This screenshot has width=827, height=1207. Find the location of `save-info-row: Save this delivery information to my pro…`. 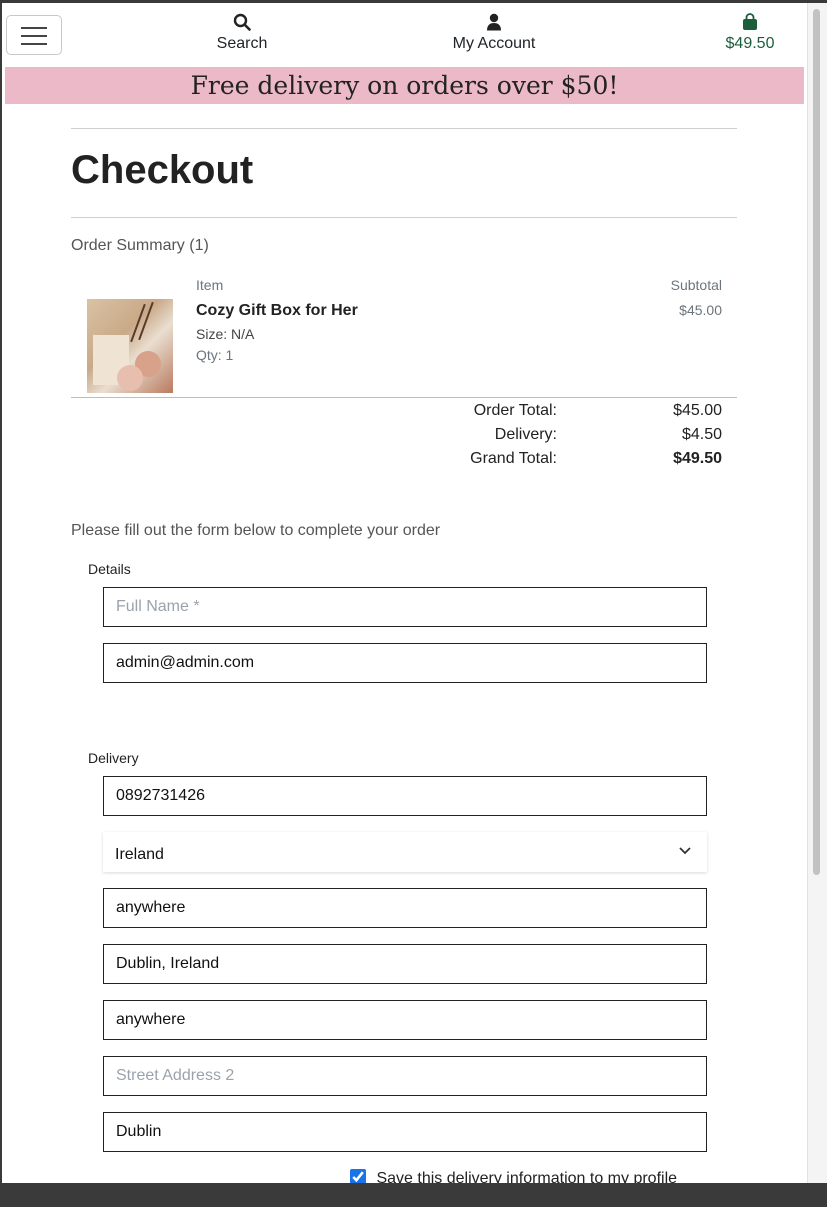

save-info-row: Save this delivery information to my pro… is located at coordinates (513, 1176).